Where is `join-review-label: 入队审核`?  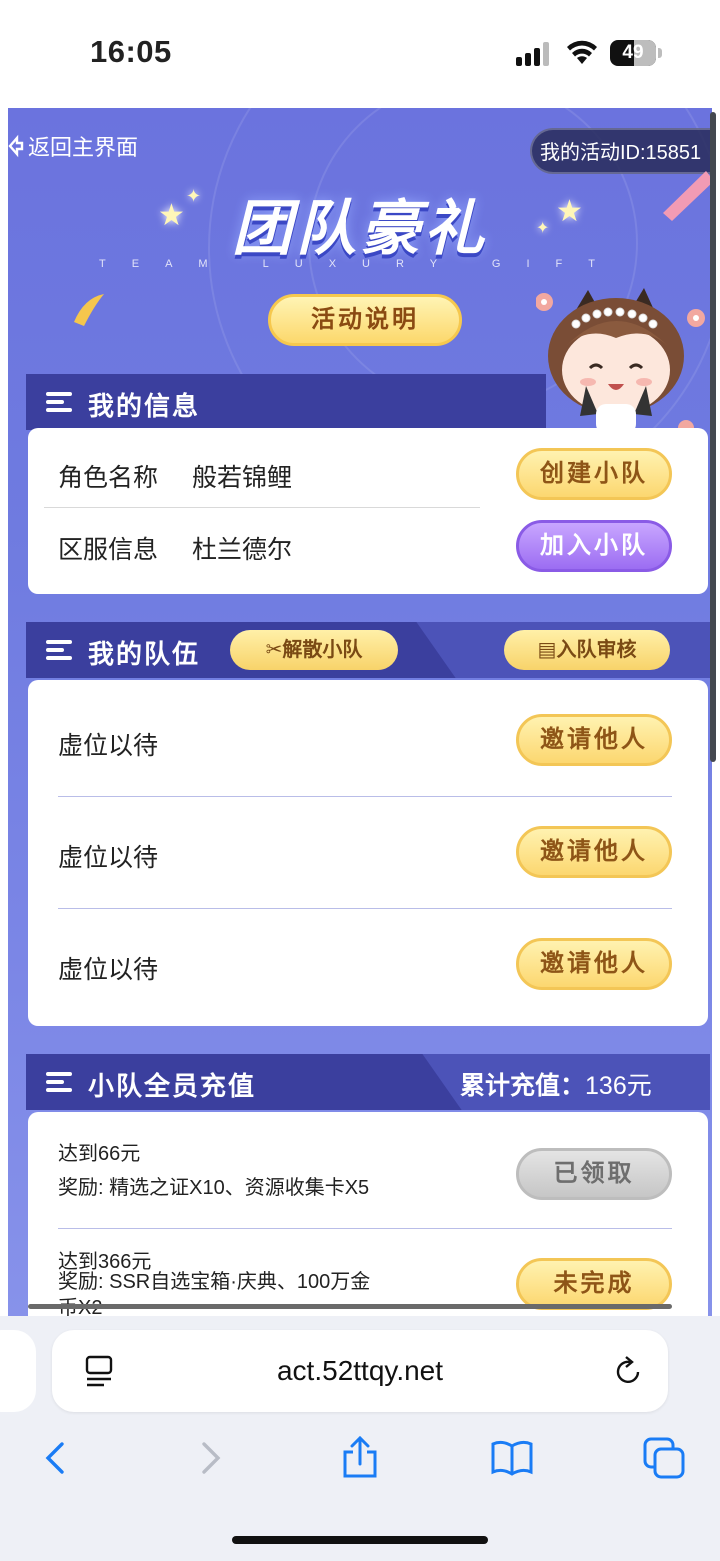 join-review-label: 入队审核 is located at coordinates (596, 650).